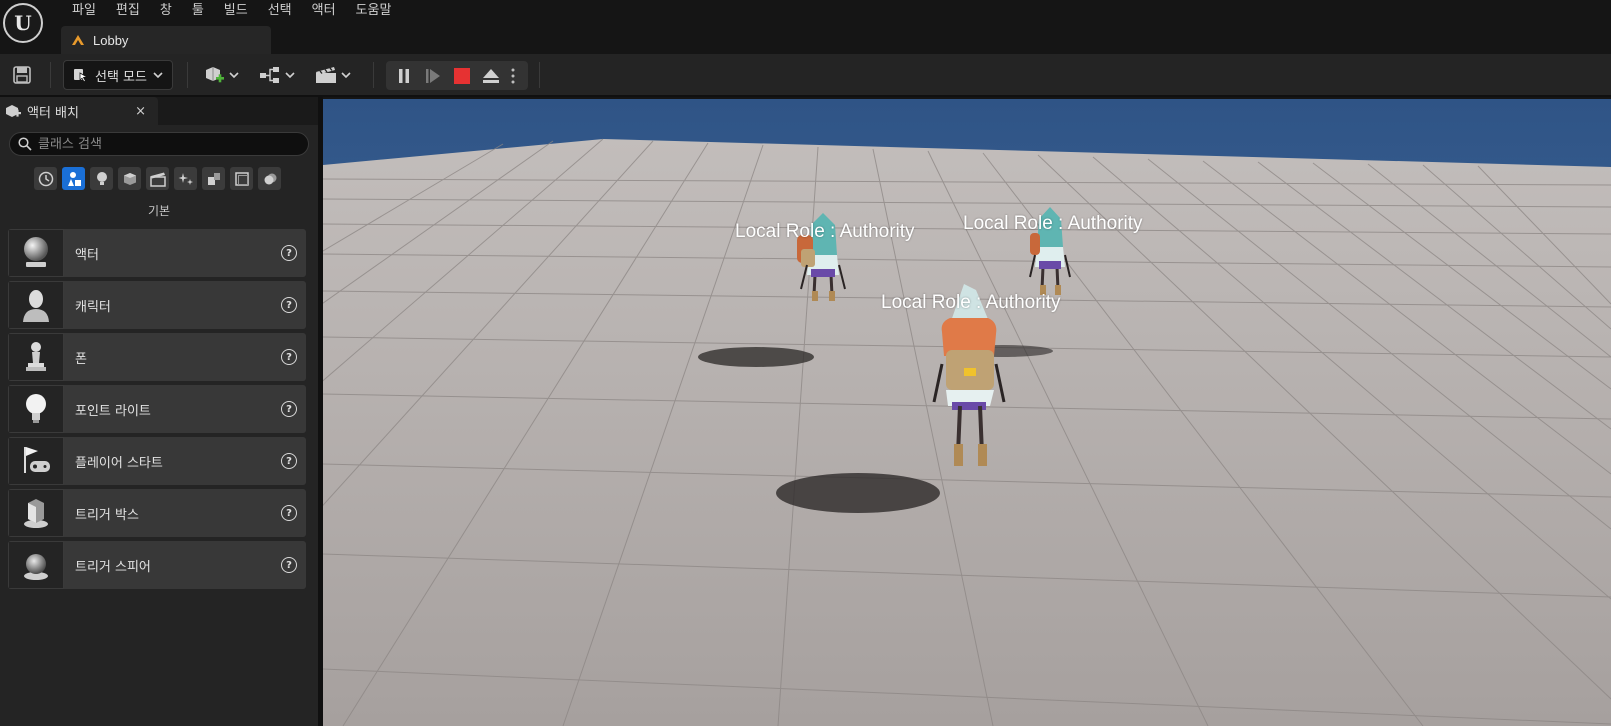 This screenshot has height=726, width=1611. What do you see at coordinates (166, 11) in the screenshot?
I see `menu-window: 창` at bounding box center [166, 11].